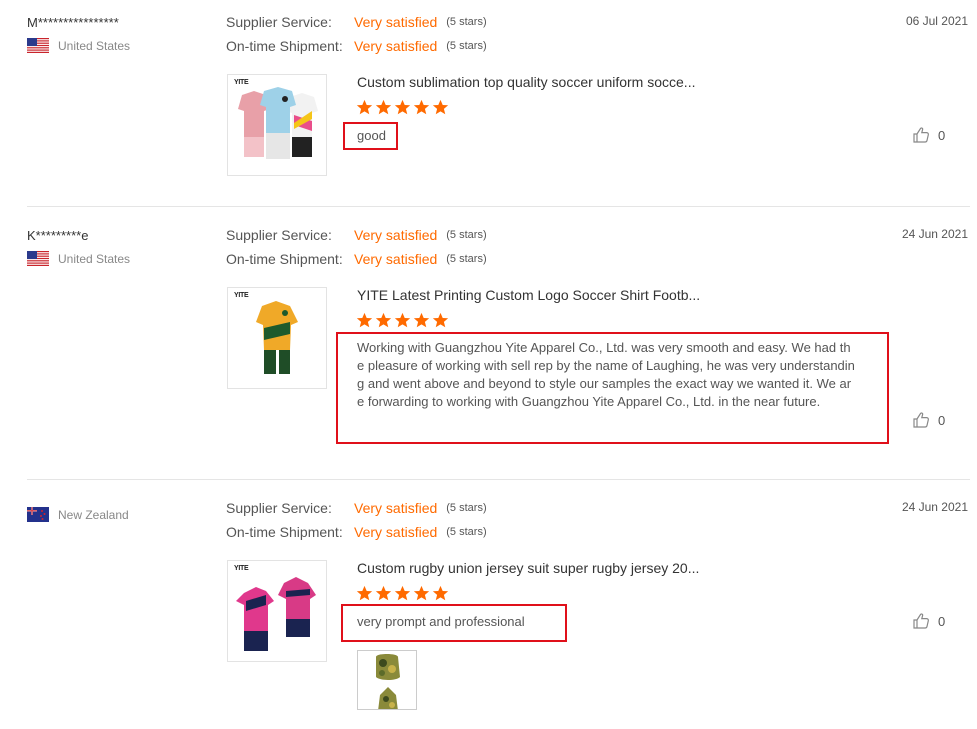  I want to click on camo-sample-image, so click(387, 680).